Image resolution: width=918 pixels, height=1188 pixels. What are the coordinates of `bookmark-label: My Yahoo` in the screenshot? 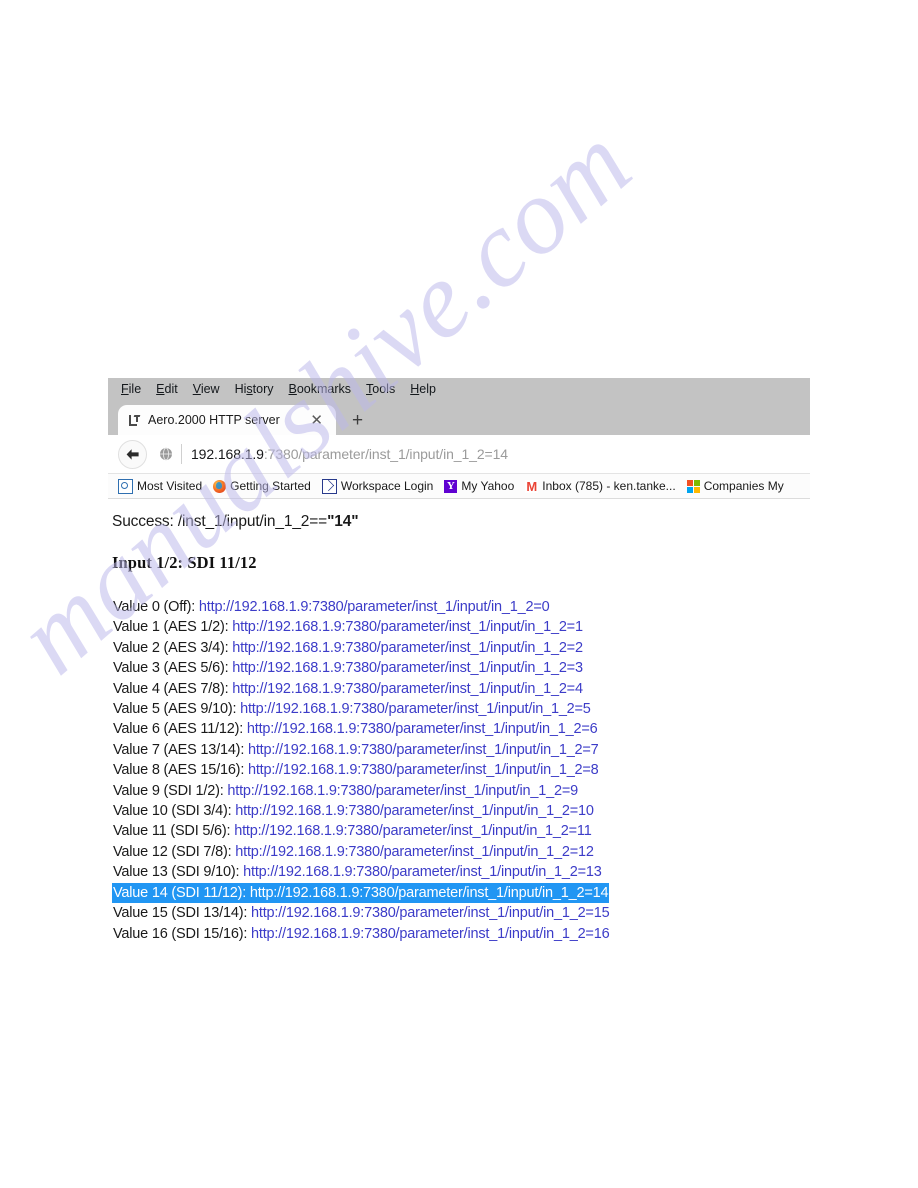 It's located at (488, 486).